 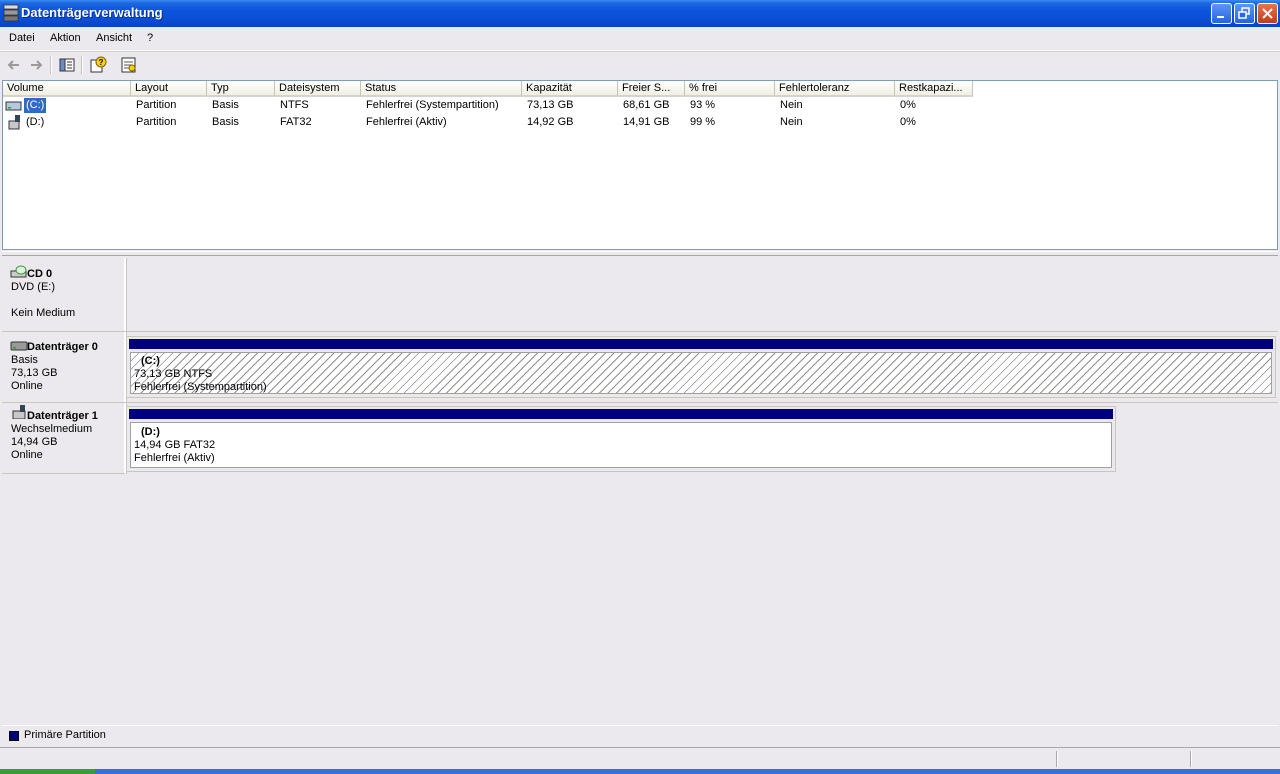 I want to click on cell-dateisystem: NTFS, so click(x=294, y=105).